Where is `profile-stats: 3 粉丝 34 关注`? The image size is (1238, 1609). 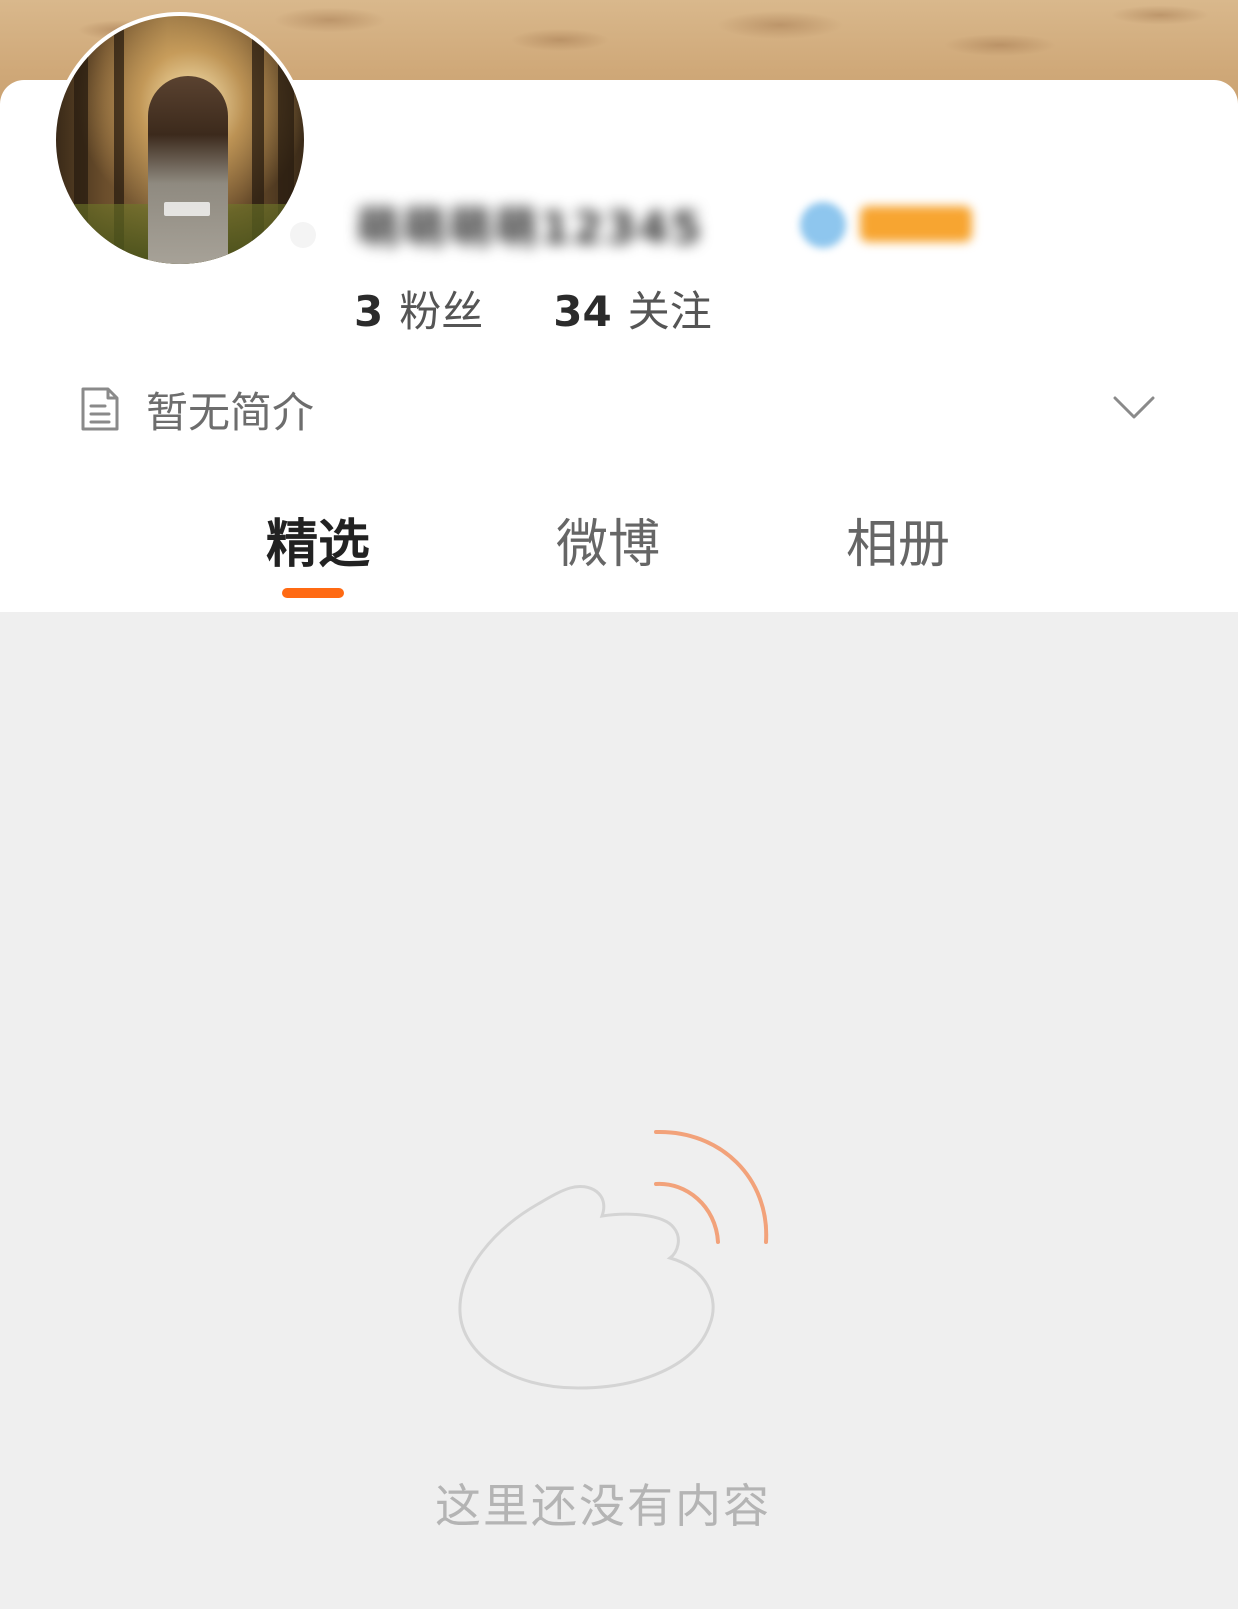 profile-stats: 3 粉丝 34 关注 is located at coordinates (568, 308).